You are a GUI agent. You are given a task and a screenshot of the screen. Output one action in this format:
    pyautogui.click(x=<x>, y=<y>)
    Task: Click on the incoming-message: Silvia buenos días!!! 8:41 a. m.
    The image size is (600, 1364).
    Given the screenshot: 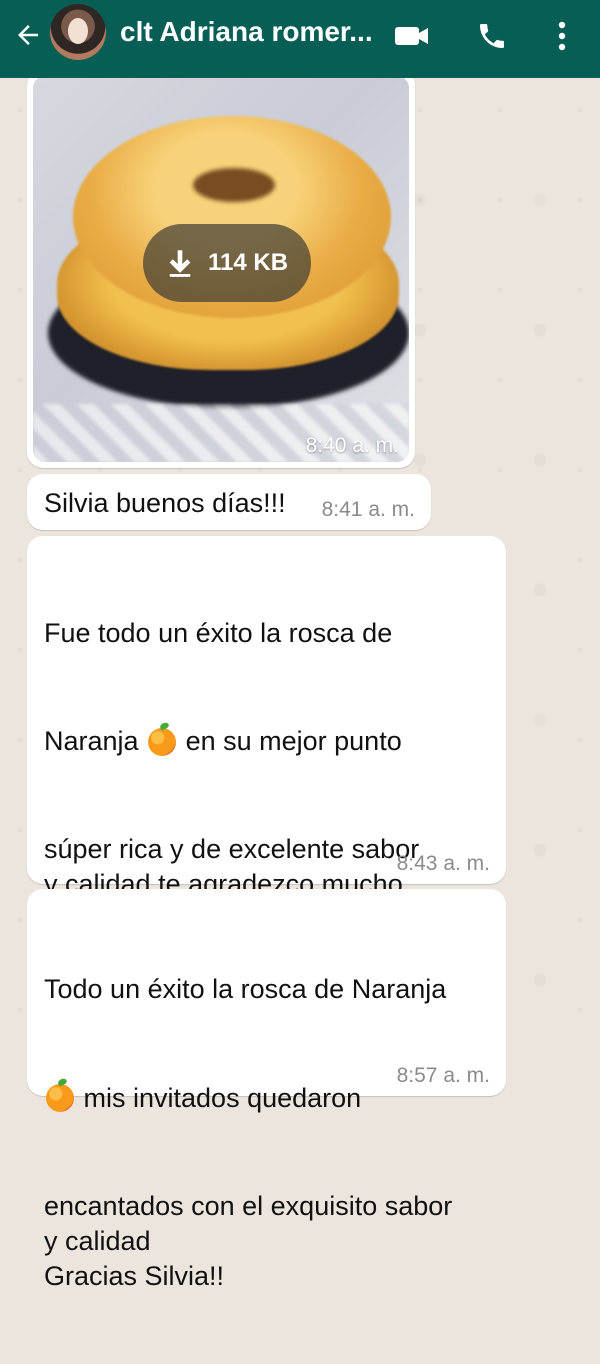 What is the action you would take?
    pyautogui.click(x=229, y=502)
    